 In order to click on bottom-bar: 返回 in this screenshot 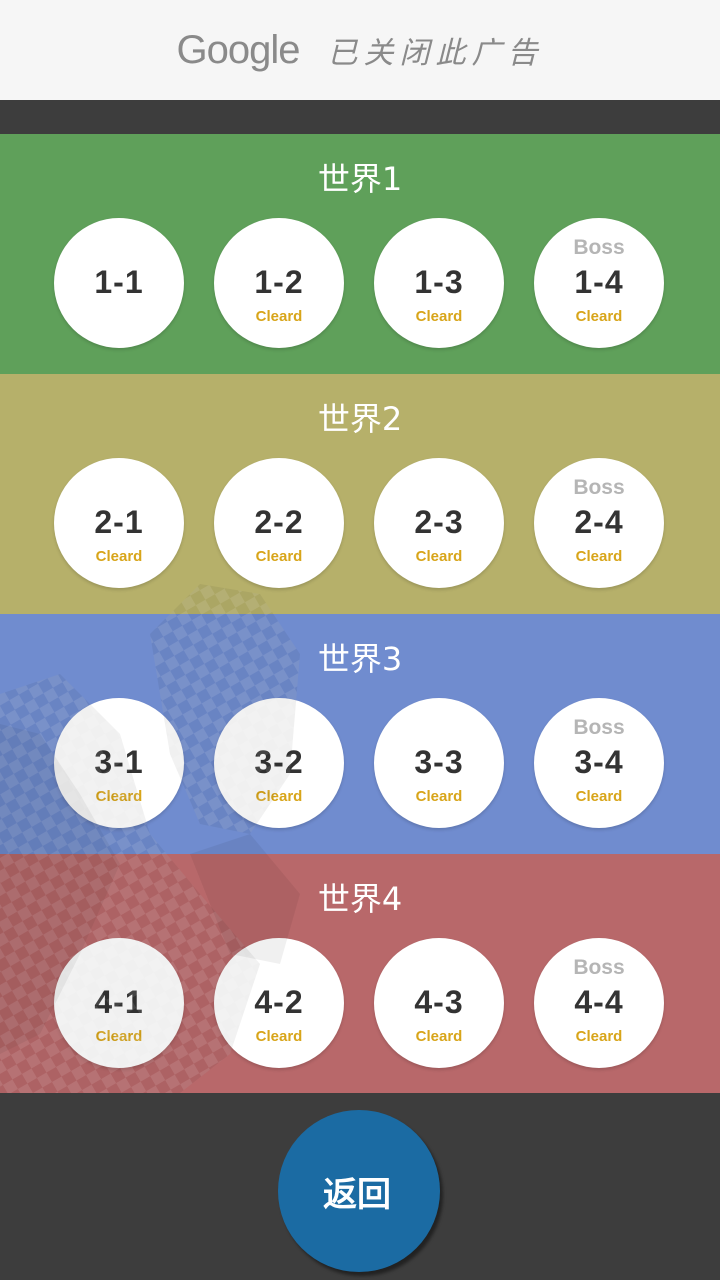, I will do `click(360, 1186)`.